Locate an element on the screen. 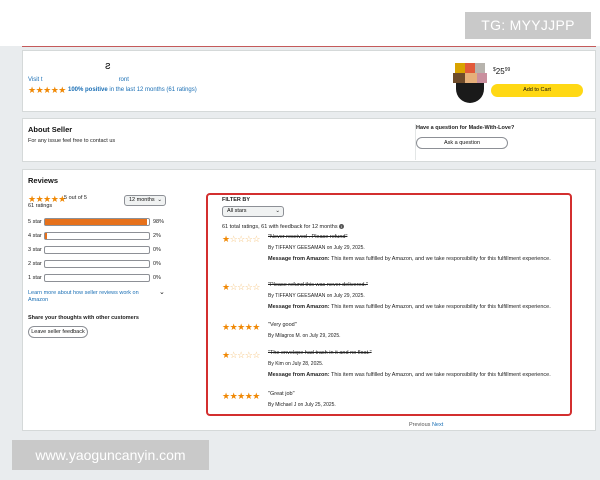 This screenshot has height=480, width=600. rating-row: 1 star 0% is located at coordinates (98, 278).